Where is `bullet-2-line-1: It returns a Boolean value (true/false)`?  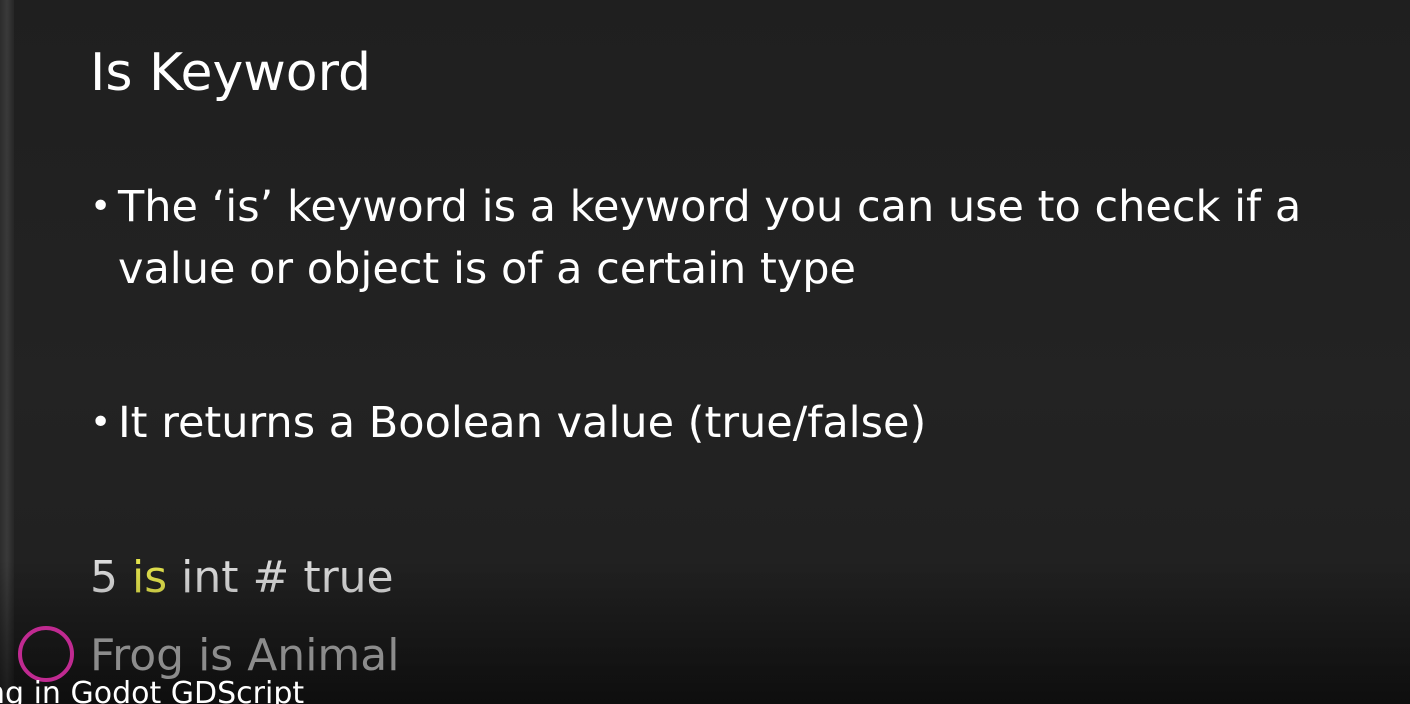
bullet-2-line-1: It returns a Boolean value (true/false) is located at coordinates (522, 423).